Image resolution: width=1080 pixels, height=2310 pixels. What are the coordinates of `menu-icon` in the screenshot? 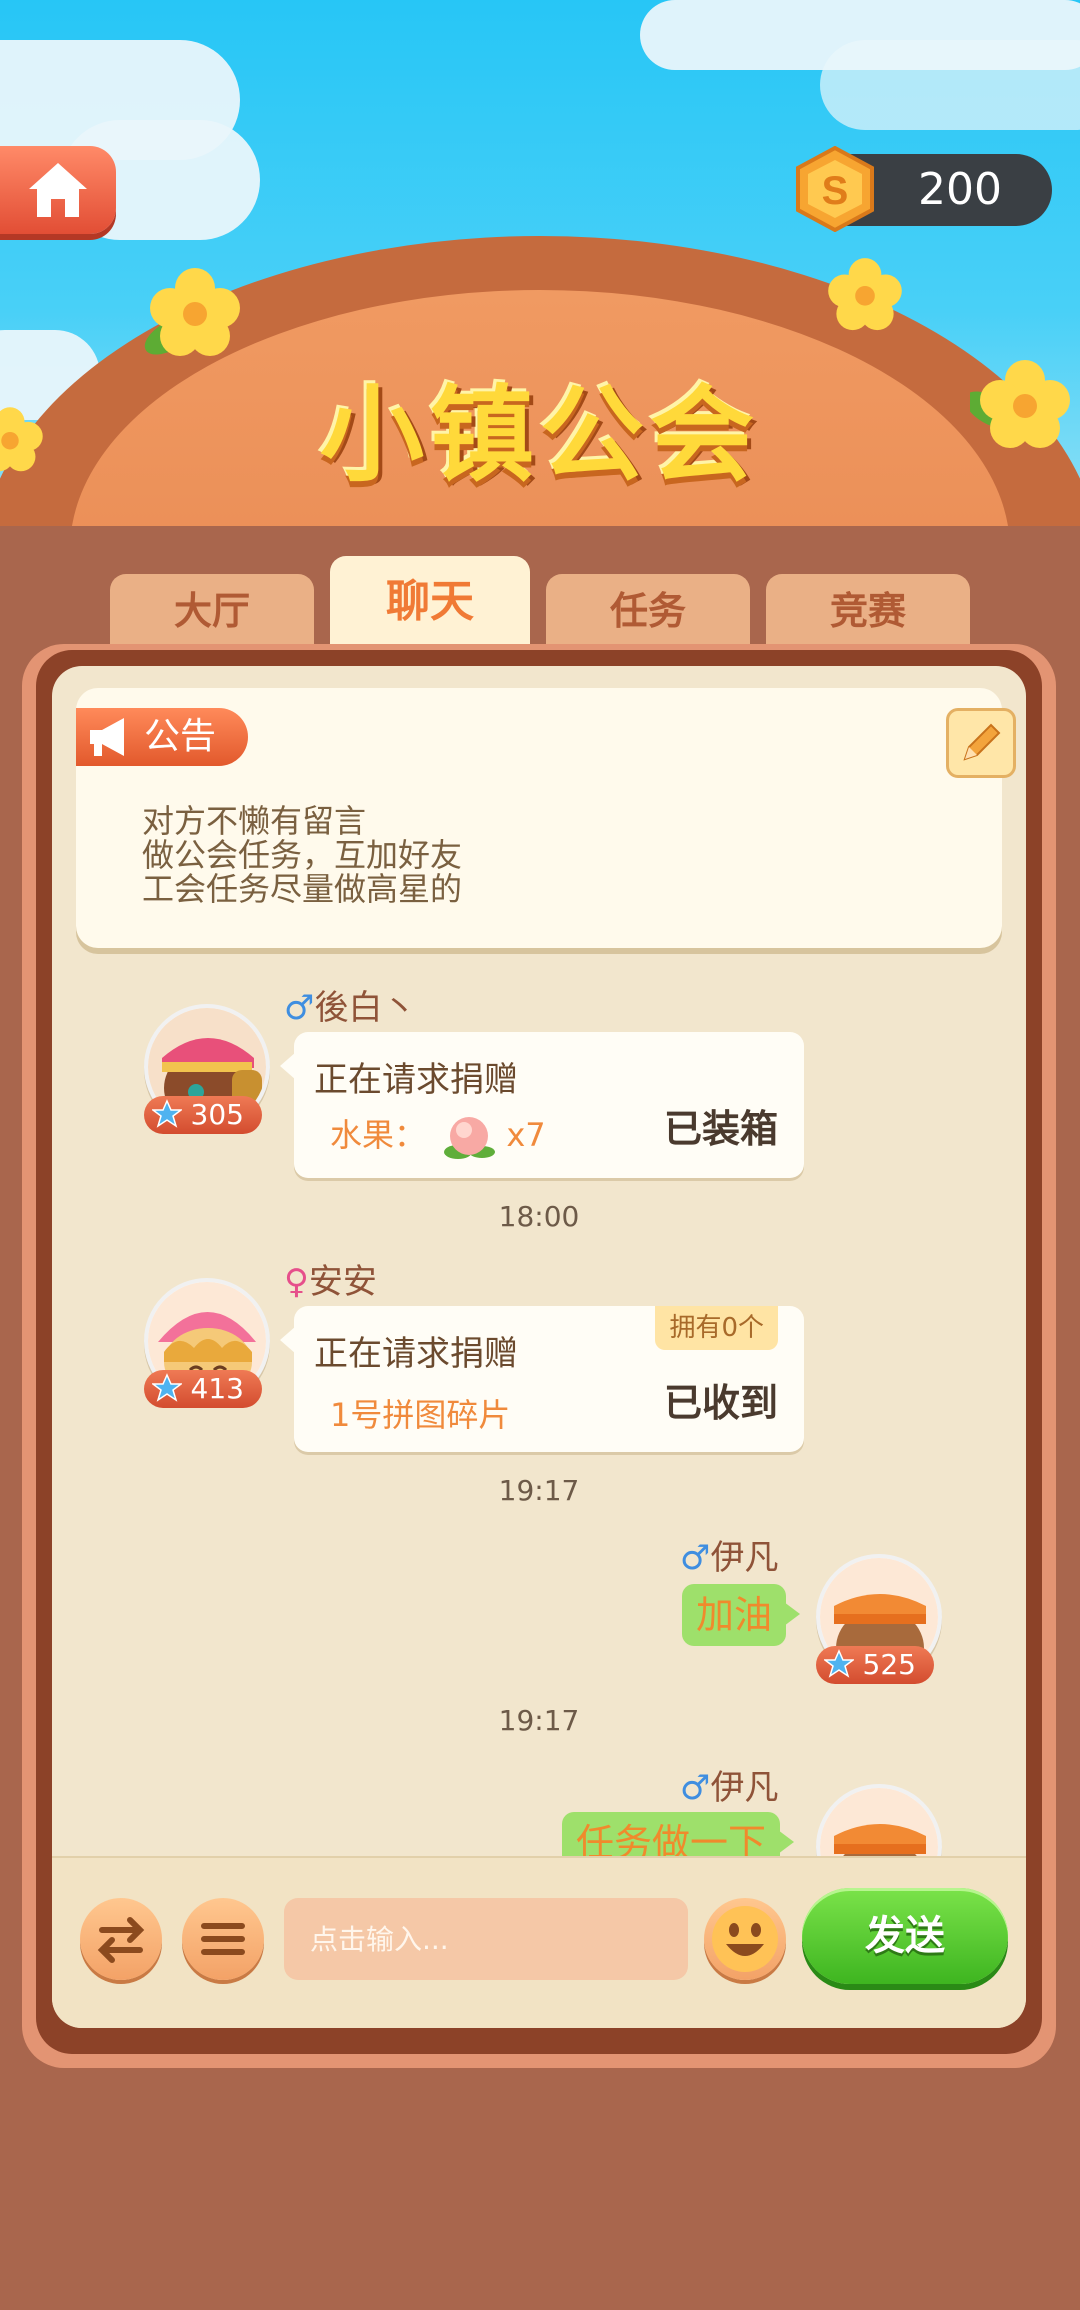 It's located at (223, 1939).